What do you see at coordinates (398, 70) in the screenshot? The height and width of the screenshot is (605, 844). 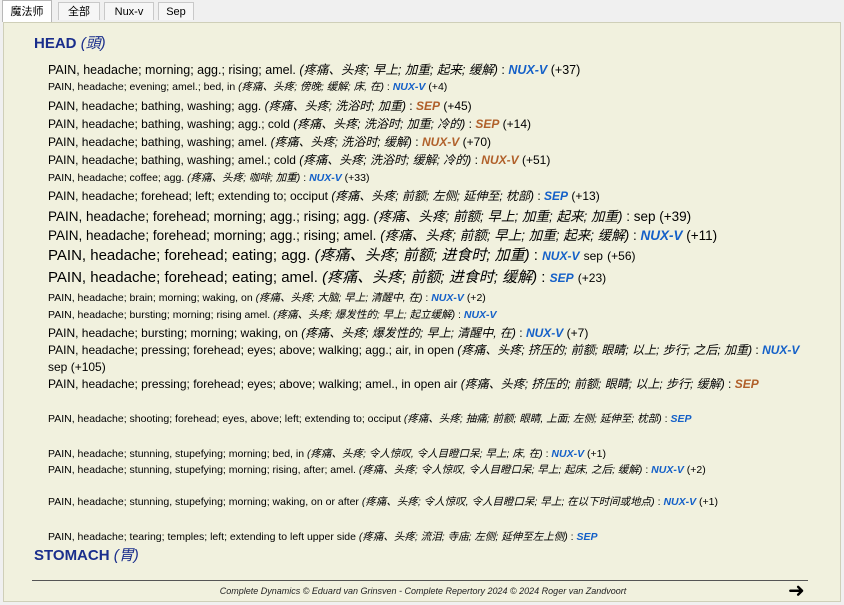 I see `rubric-translation: (疼痛、头疼; 早上; 加重; 起来; 缓解)` at bounding box center [398, 70].